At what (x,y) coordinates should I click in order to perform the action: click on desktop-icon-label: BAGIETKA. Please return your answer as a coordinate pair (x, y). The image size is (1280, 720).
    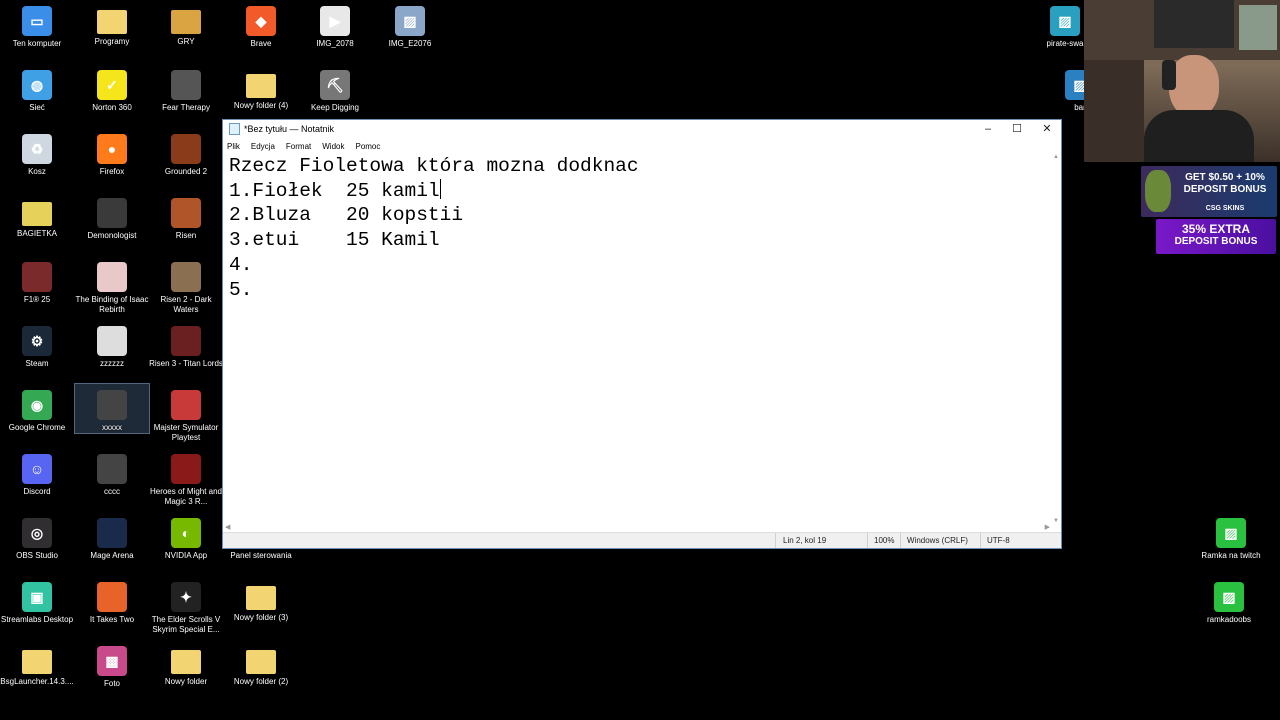
    Looking at the image, I should click on (36, 233).